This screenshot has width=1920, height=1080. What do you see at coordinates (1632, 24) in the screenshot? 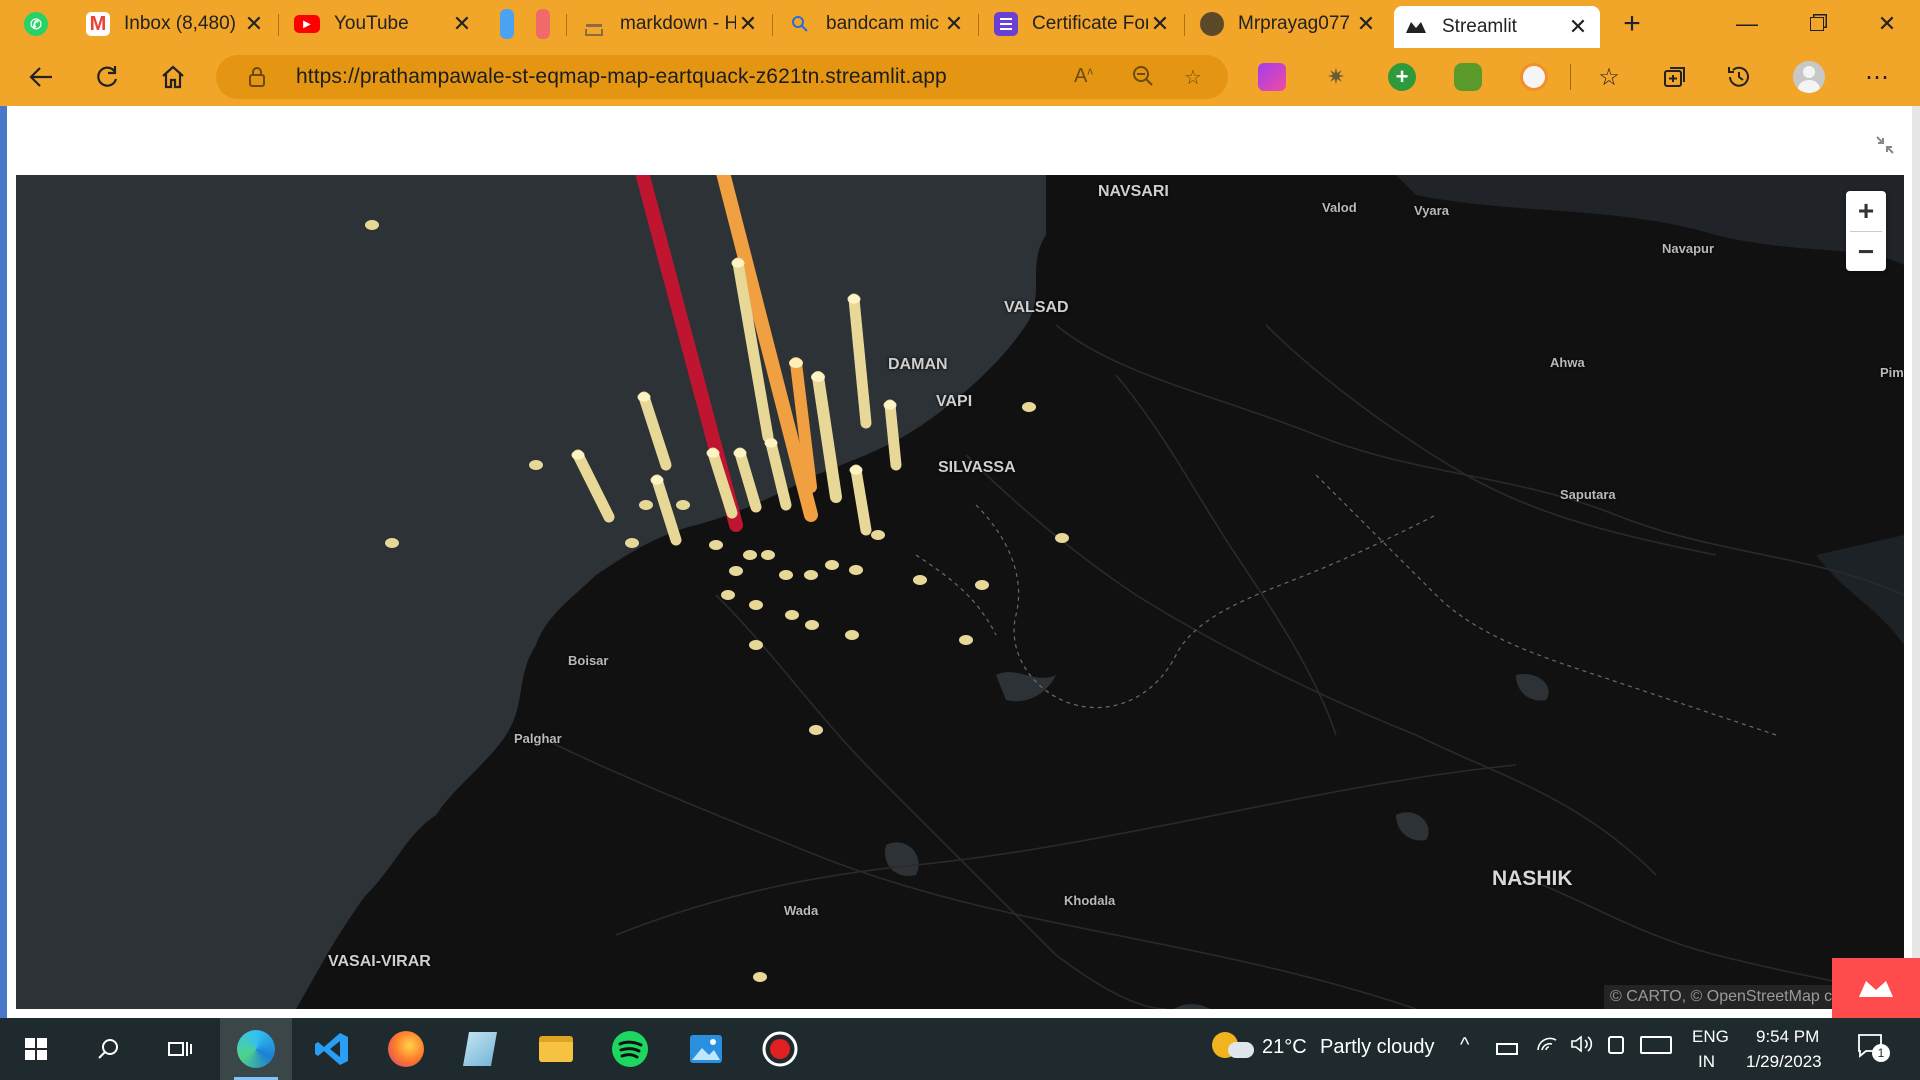
I see `new-tab-button: +` at bounding box center [1632, 24].